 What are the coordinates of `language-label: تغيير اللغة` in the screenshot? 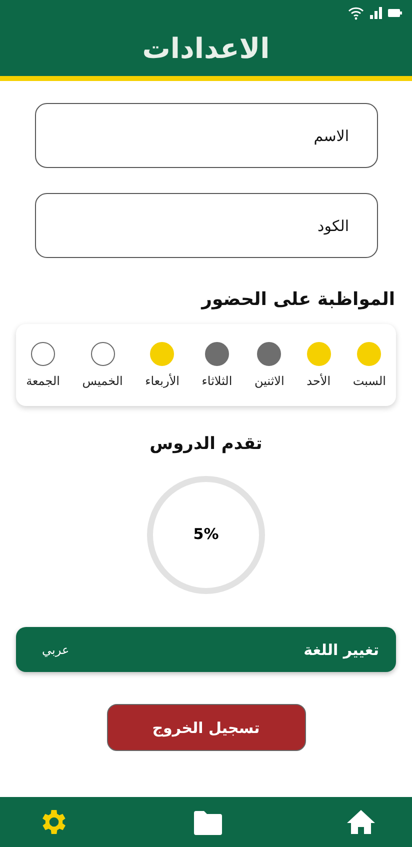 It's located at (341, 649).